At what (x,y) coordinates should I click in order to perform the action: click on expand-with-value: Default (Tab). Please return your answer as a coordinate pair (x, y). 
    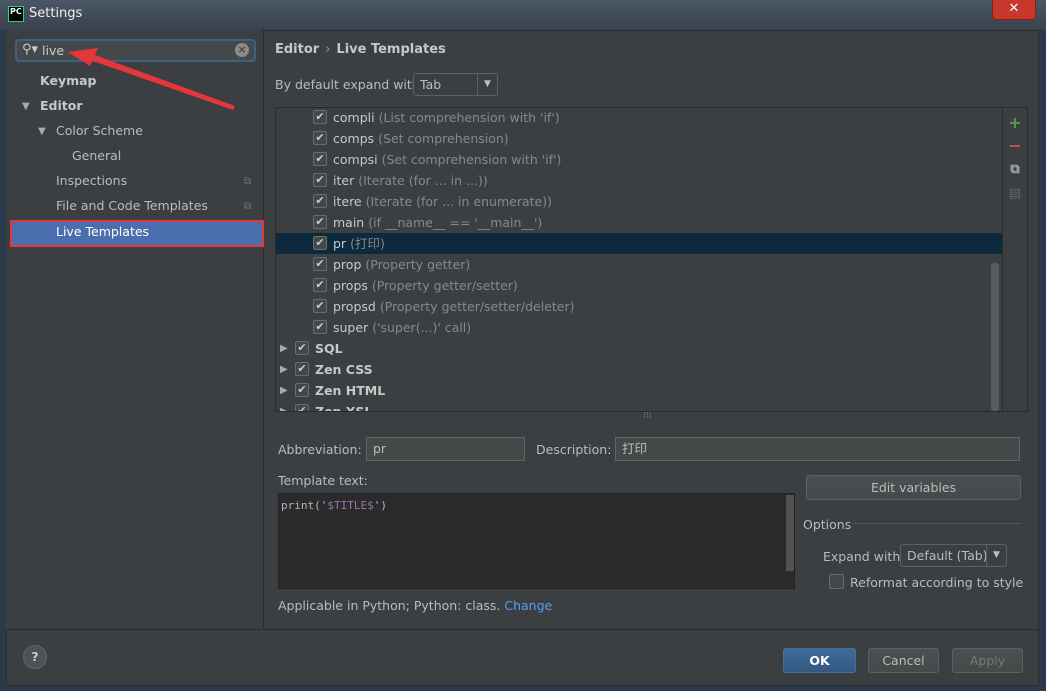
    Looking at the image, I should click on (947, 555).